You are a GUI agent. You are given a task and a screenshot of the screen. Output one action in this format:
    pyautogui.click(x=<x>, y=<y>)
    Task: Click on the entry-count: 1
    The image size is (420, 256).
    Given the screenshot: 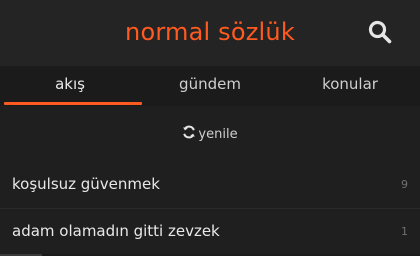 What is the action you would take?
    pyautogui.click(x=404, y=231)
    